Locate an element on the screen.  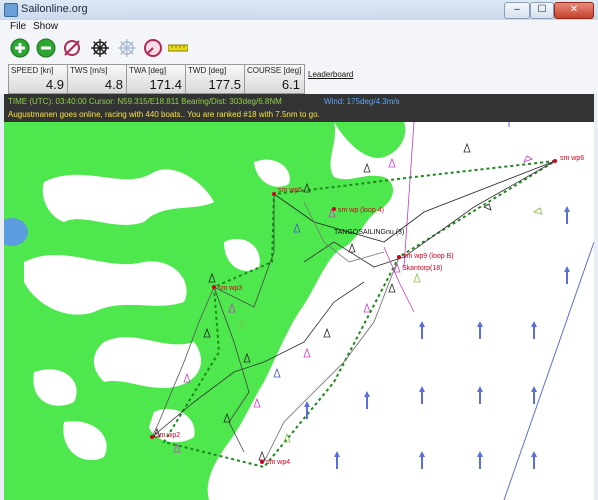
label-wp9: sm wp9 (loop B) is located at coordinates (428, 256).